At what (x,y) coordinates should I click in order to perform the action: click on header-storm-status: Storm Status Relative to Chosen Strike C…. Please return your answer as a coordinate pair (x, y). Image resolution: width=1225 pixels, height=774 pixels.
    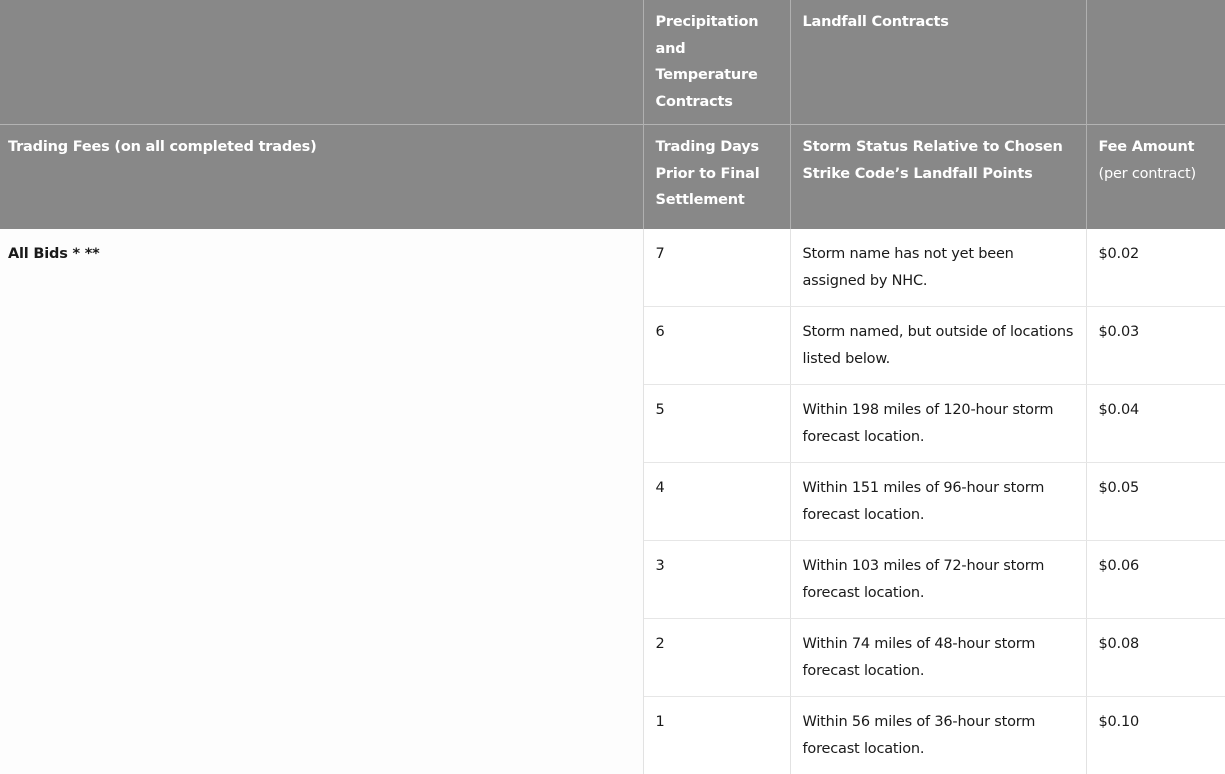
    Looking at the image, I should click on (938, 177).